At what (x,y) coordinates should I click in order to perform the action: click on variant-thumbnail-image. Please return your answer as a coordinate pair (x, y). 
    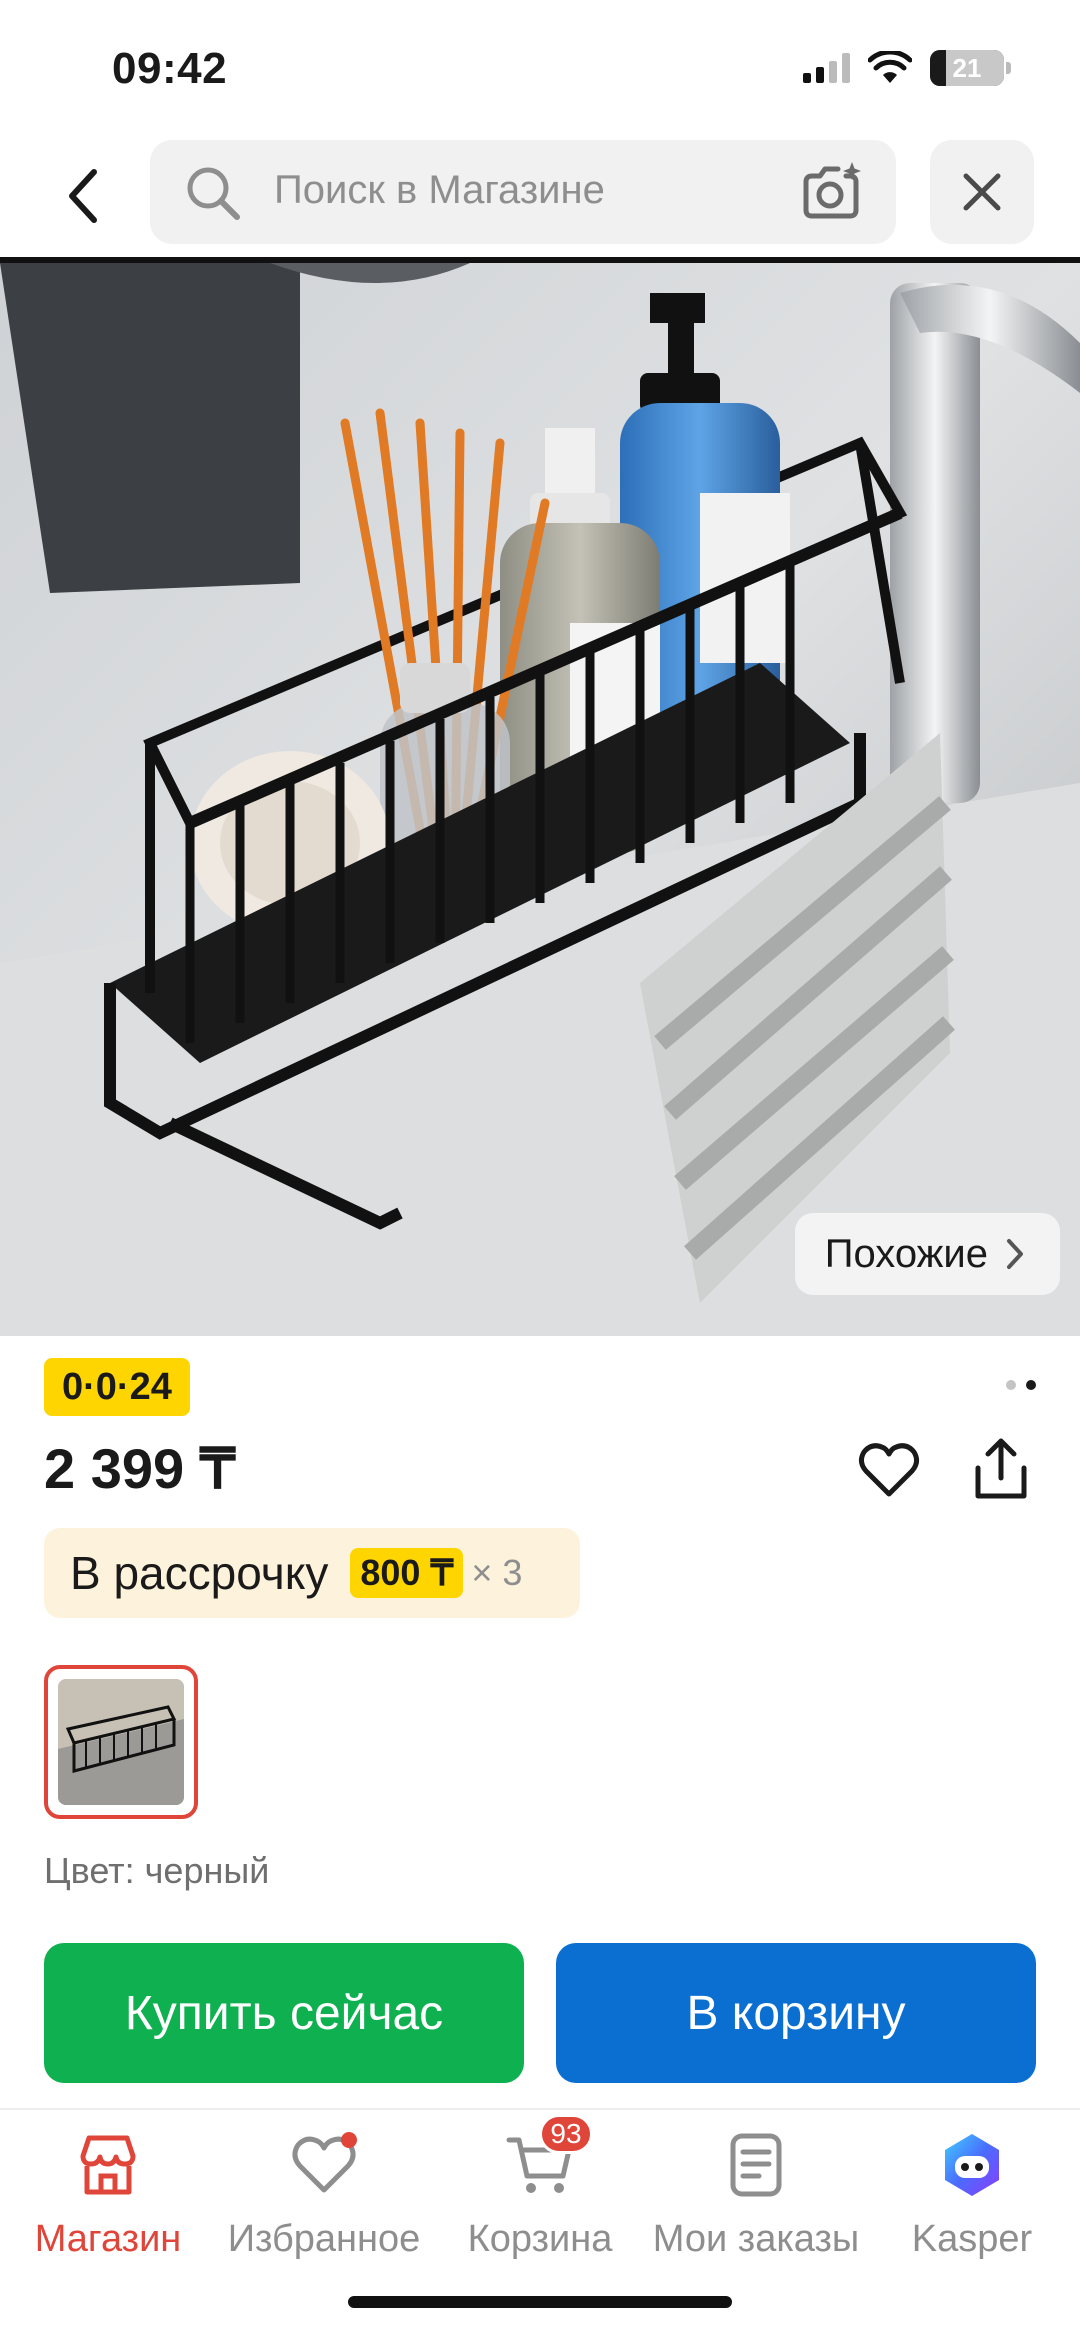
    Looking at the image, I should click on (121, 1742).